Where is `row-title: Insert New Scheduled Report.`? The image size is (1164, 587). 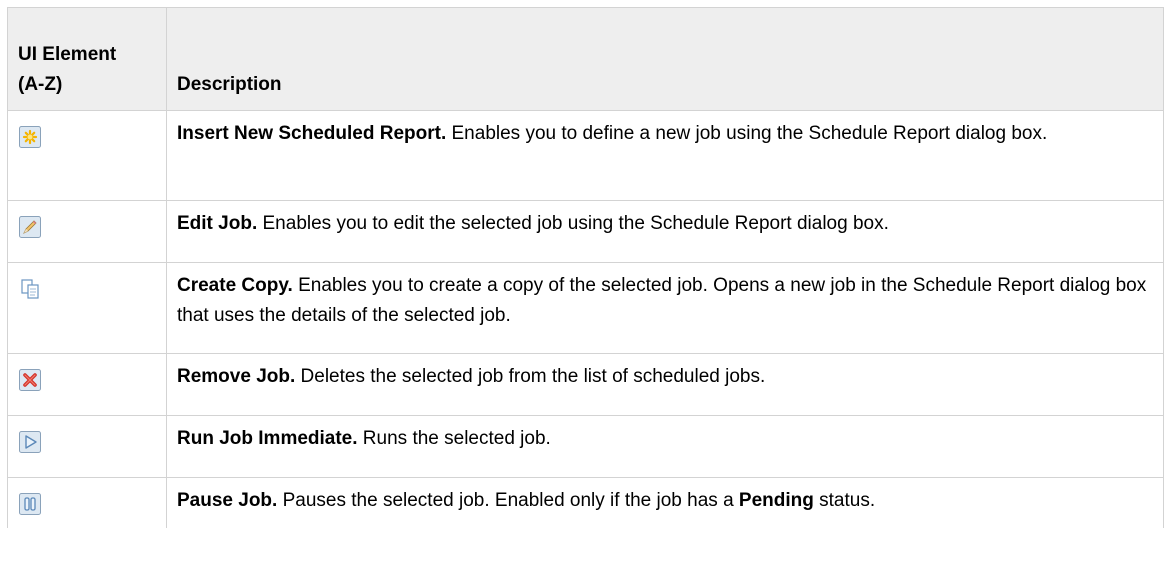
row-title: Insert New Scheduled Report. is located at coordinates (312, 133).